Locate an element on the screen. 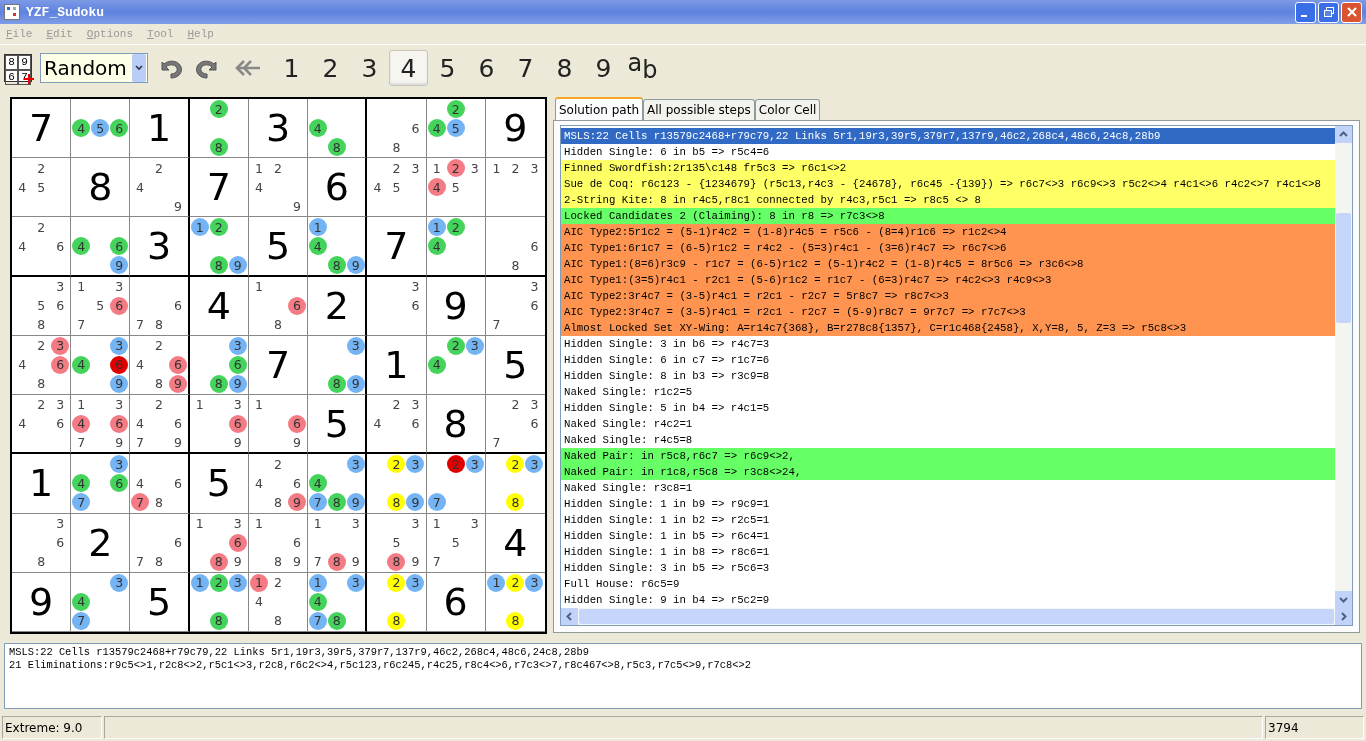  scroll-up-icon is located at coordinates (1343, 134).